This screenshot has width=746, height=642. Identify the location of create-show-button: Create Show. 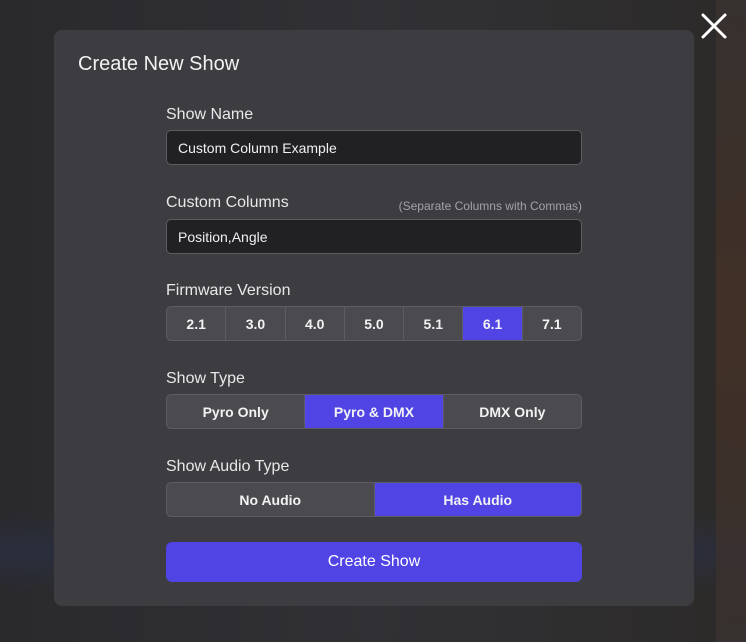
(374, 562).